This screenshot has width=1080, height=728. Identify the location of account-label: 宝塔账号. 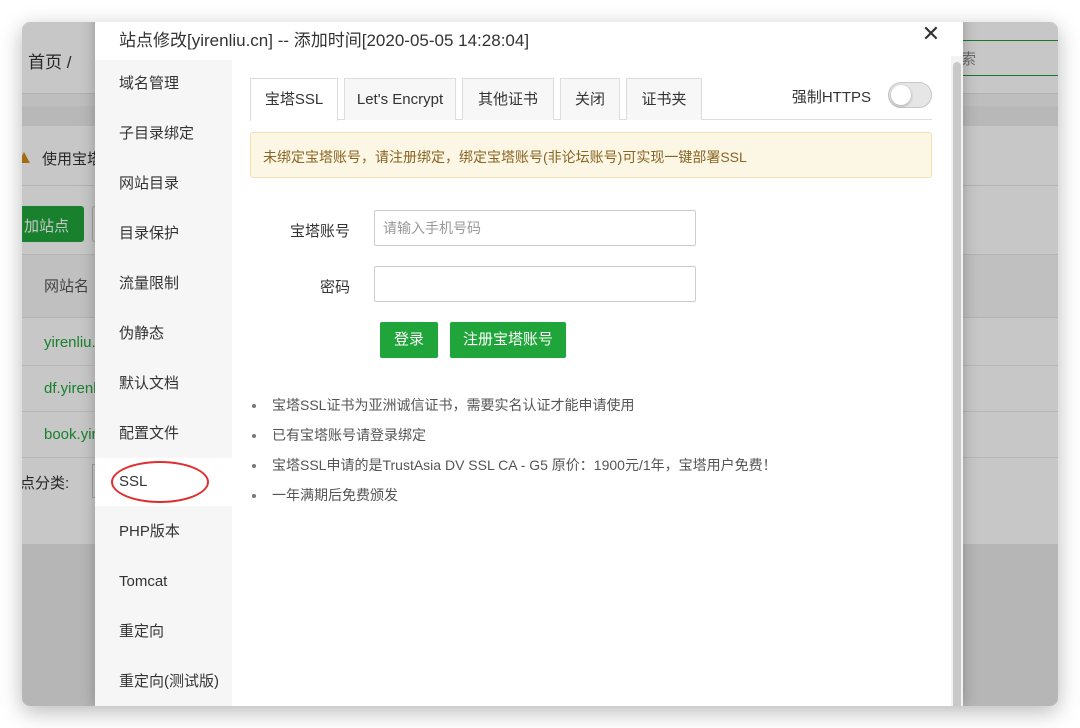
(319, 231).